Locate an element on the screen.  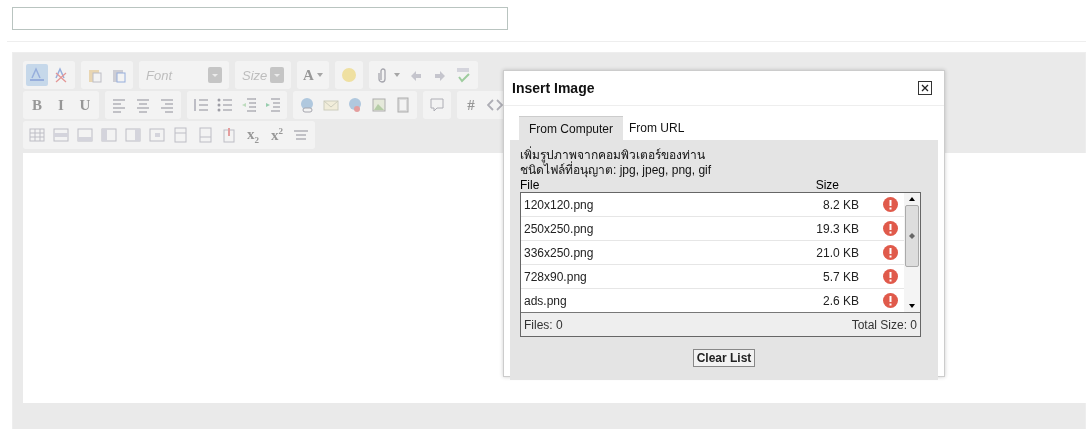
table-cell-icon is located at coordinates (157, 135).